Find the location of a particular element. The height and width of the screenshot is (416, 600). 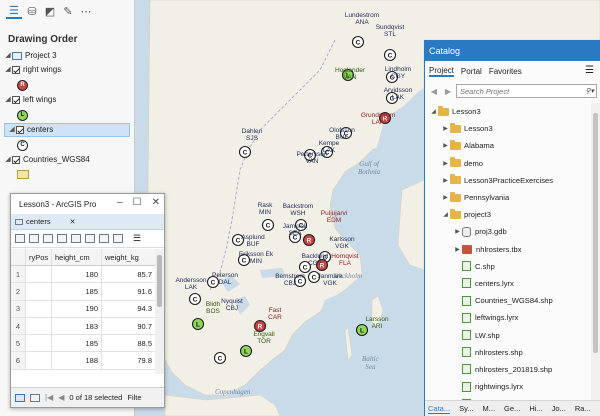

zoom-to-selection-icon is located at coordinates (62, 238).